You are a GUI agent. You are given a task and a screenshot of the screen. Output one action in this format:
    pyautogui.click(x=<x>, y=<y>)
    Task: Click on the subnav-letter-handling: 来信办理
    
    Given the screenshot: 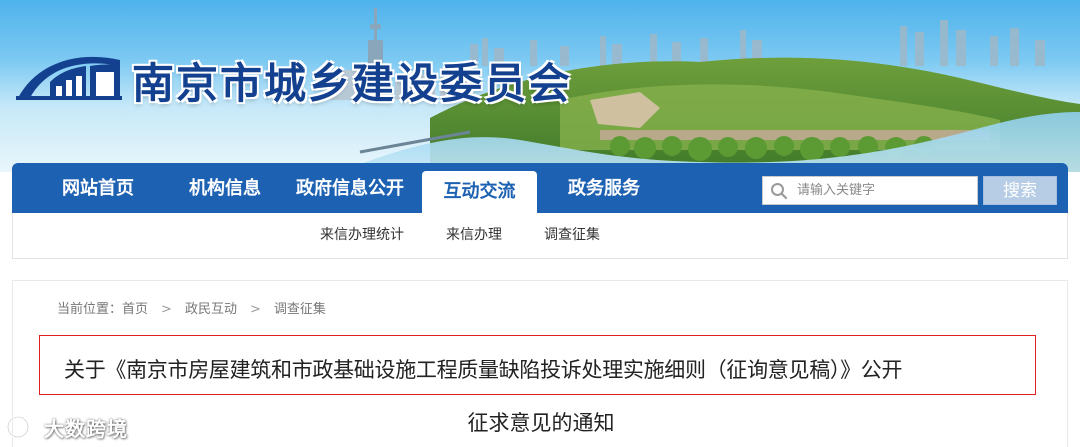 What is the action you would take?
    pyautogui.click(x=474, y=235)
    